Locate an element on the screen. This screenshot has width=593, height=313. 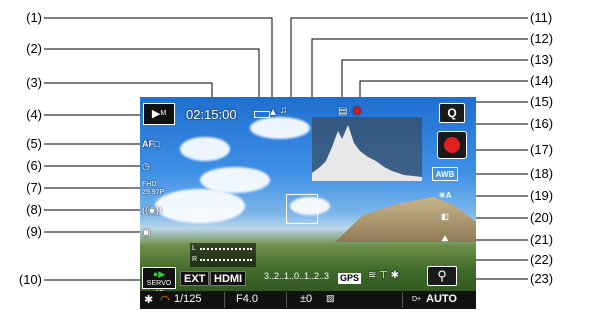
picture-style-icon: ☀A is located at coordinates (445, 196).